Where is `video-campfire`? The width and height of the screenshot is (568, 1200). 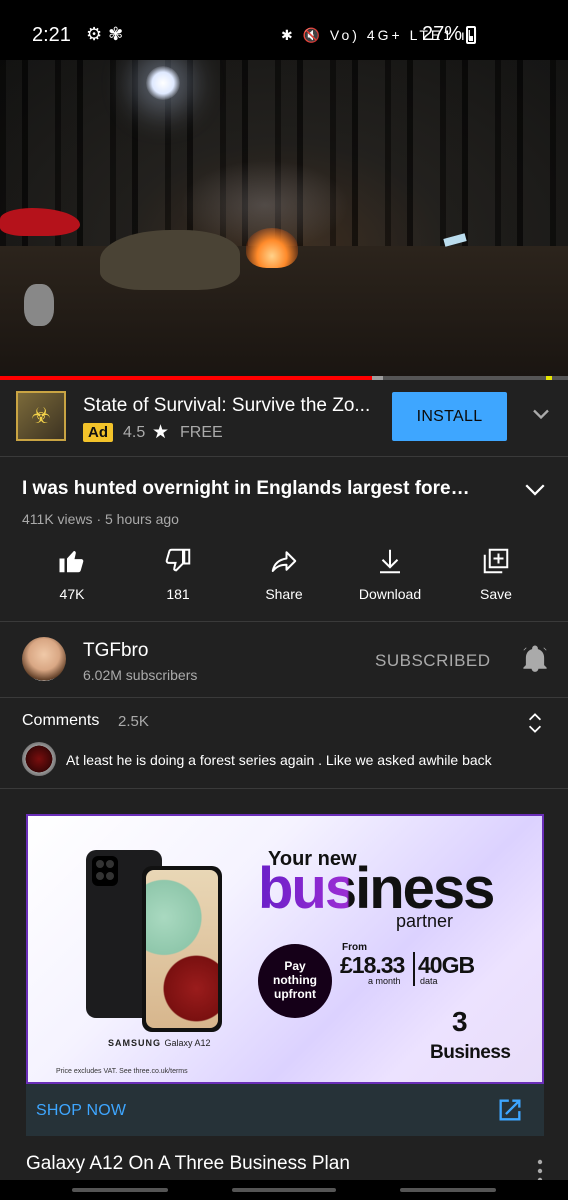
video-campfire is located at coordinates (272, 248).